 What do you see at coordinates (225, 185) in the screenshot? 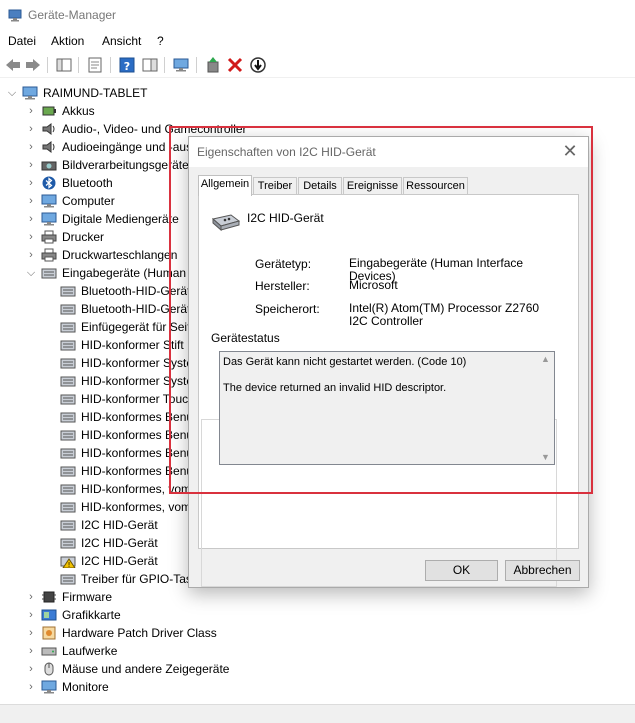
I see `tab-allgemein: Allgemein` at bounding box center [225, 185].